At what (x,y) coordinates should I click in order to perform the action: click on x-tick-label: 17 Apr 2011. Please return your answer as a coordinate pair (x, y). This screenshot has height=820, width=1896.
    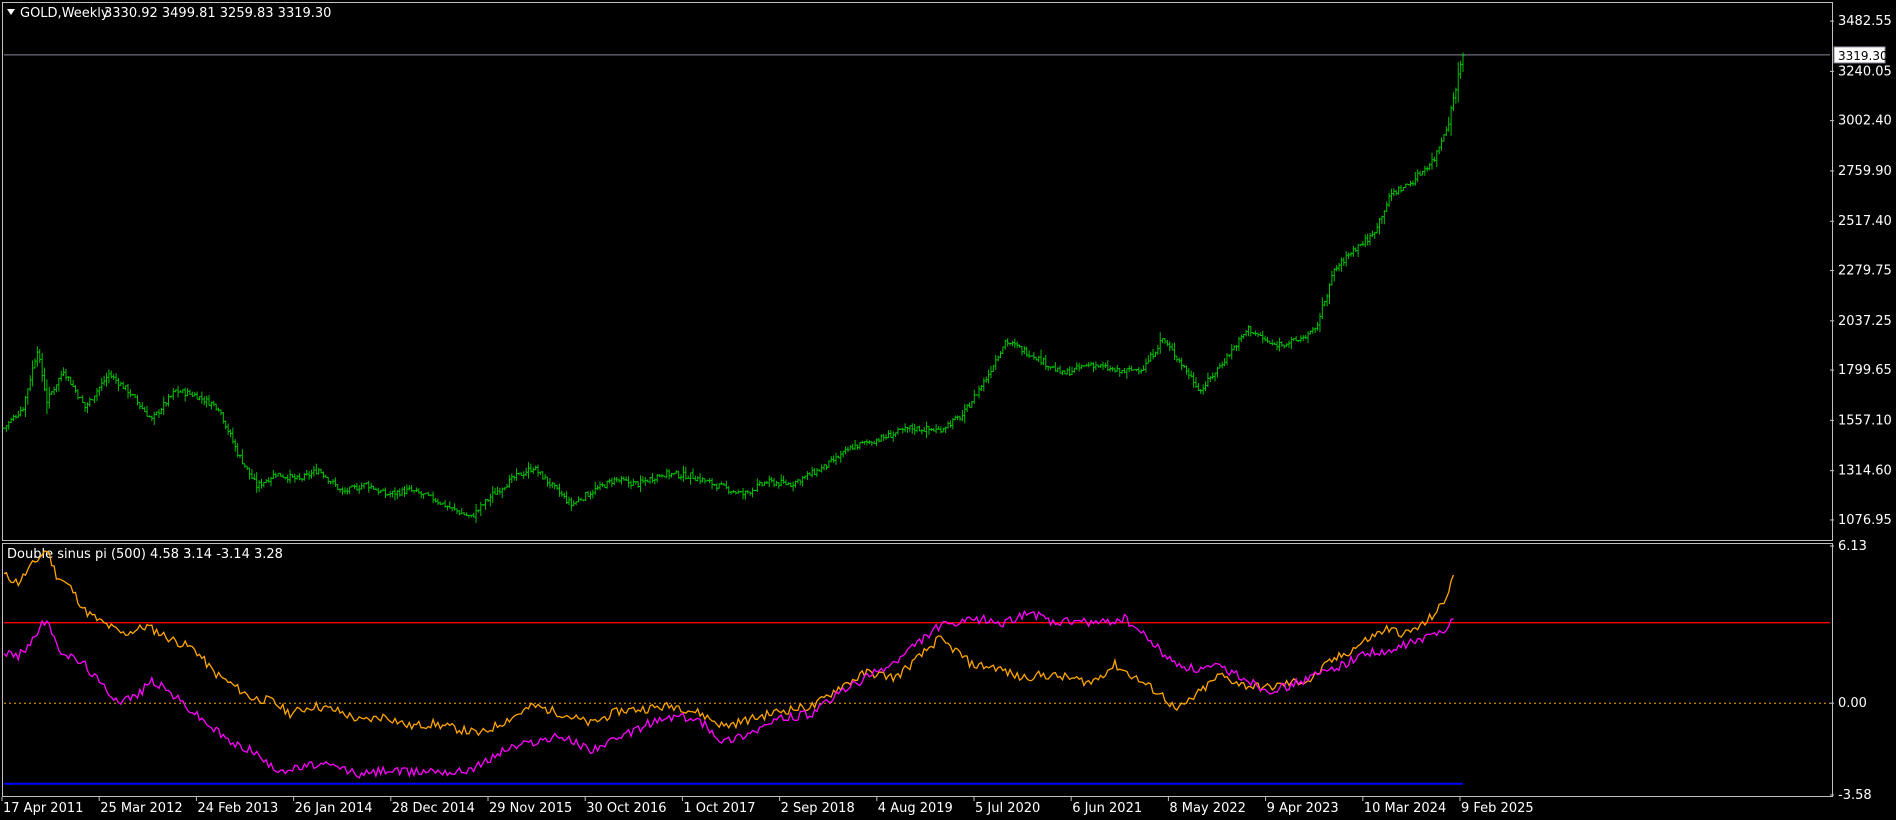
    Looking at the image, I should click on (43, 808).